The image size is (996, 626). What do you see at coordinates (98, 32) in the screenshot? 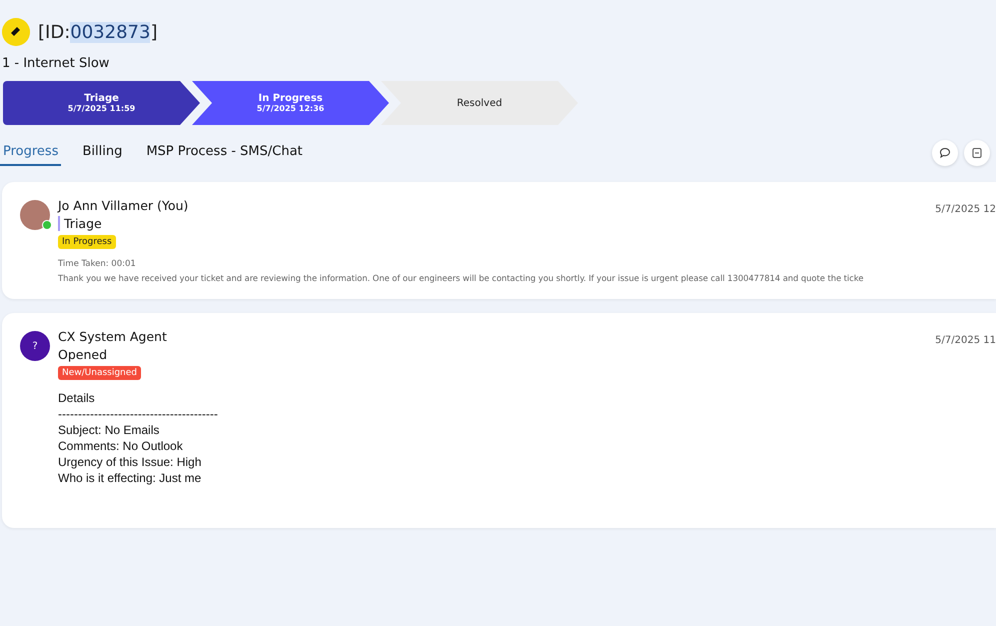
I see `ticket-id: [ID:0032873]` at bounding box center [98, 32].